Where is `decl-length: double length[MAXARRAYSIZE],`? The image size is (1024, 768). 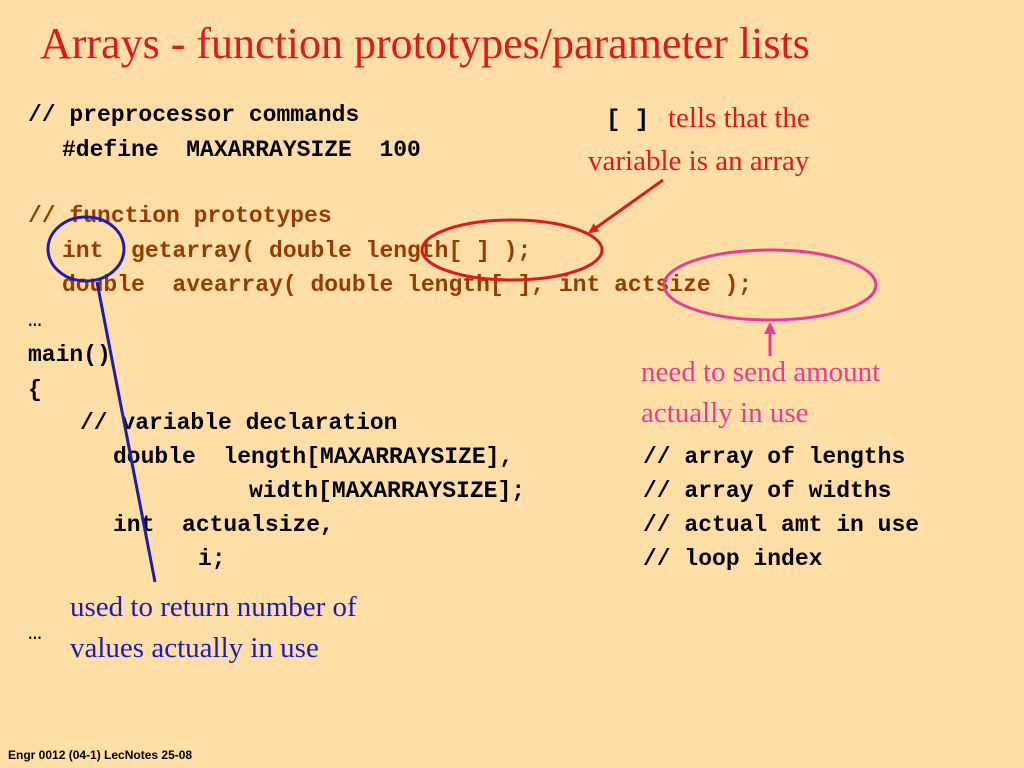 decl-length: double length[MAXARRAYSIZE], is located at coordinates (313, 457).